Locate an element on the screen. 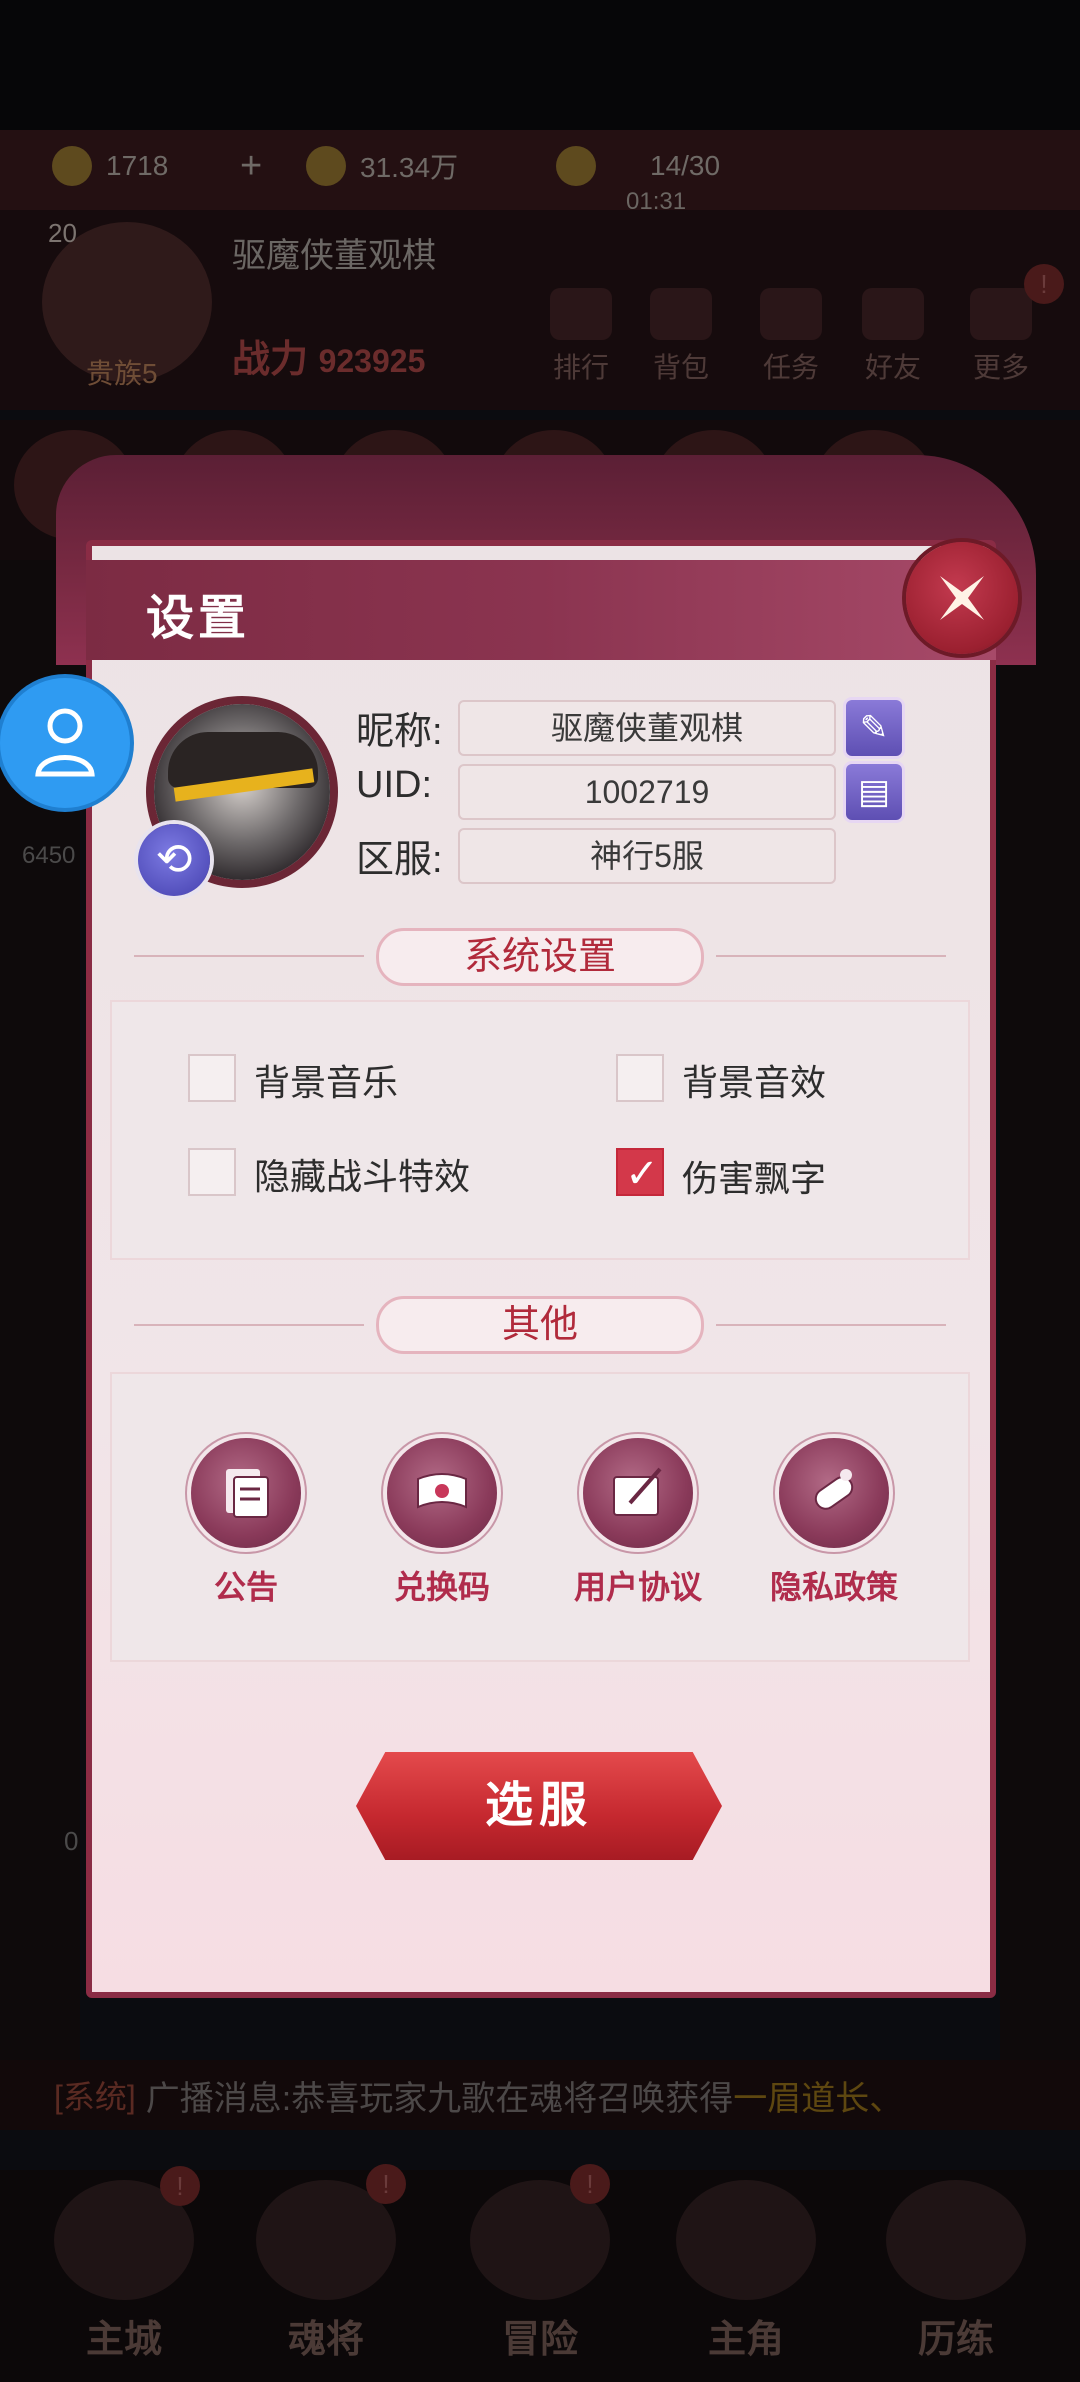  friends-icon is located at coordinates (893, 314).